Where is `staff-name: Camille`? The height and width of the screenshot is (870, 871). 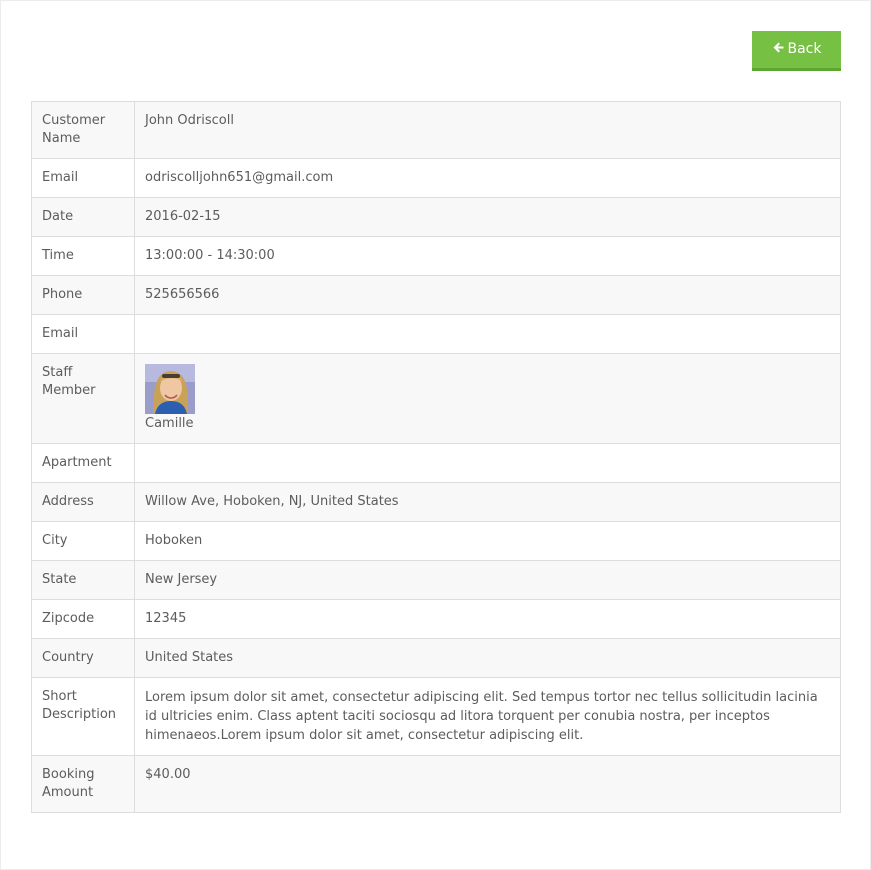 staff-name: Camille is located at coordinates (169, 423).